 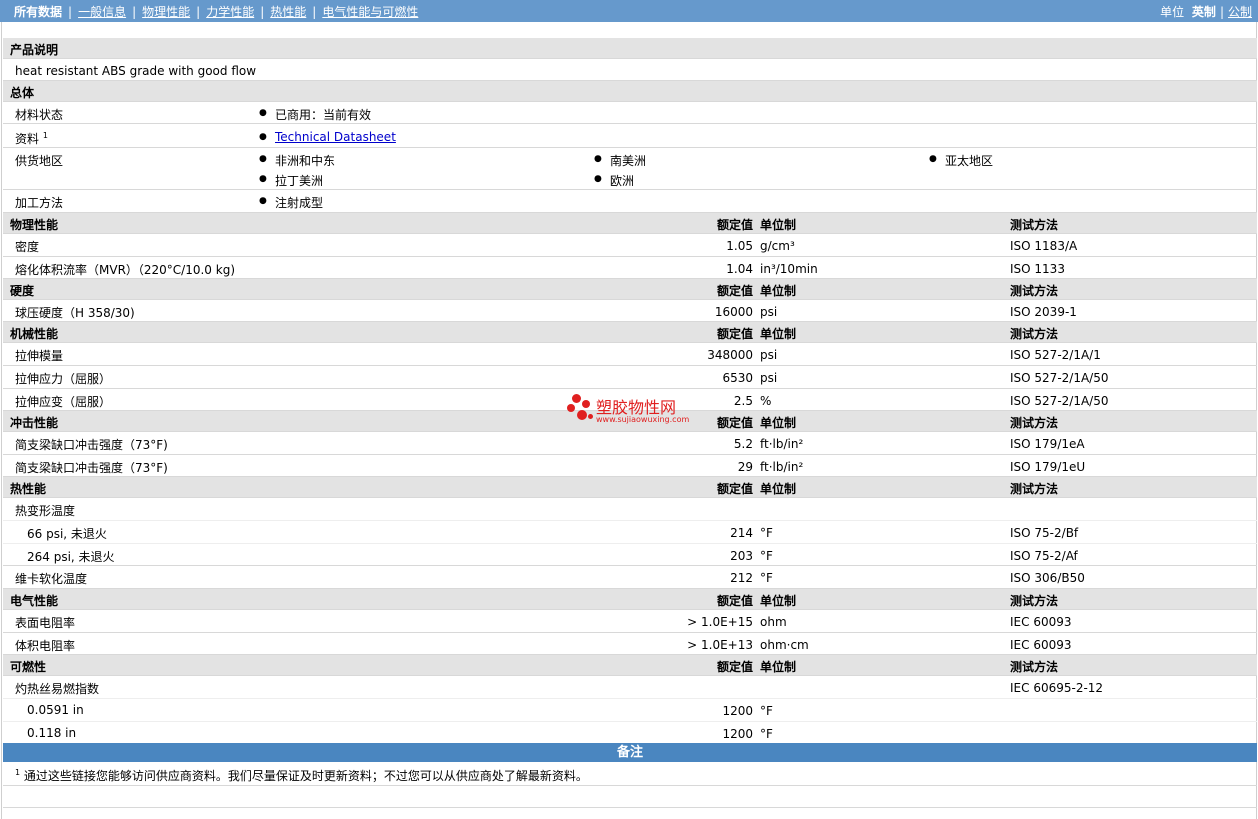 I want to click on tab-electrical-flammability: 电气性能与可燃性, so click(x=370, y=12).